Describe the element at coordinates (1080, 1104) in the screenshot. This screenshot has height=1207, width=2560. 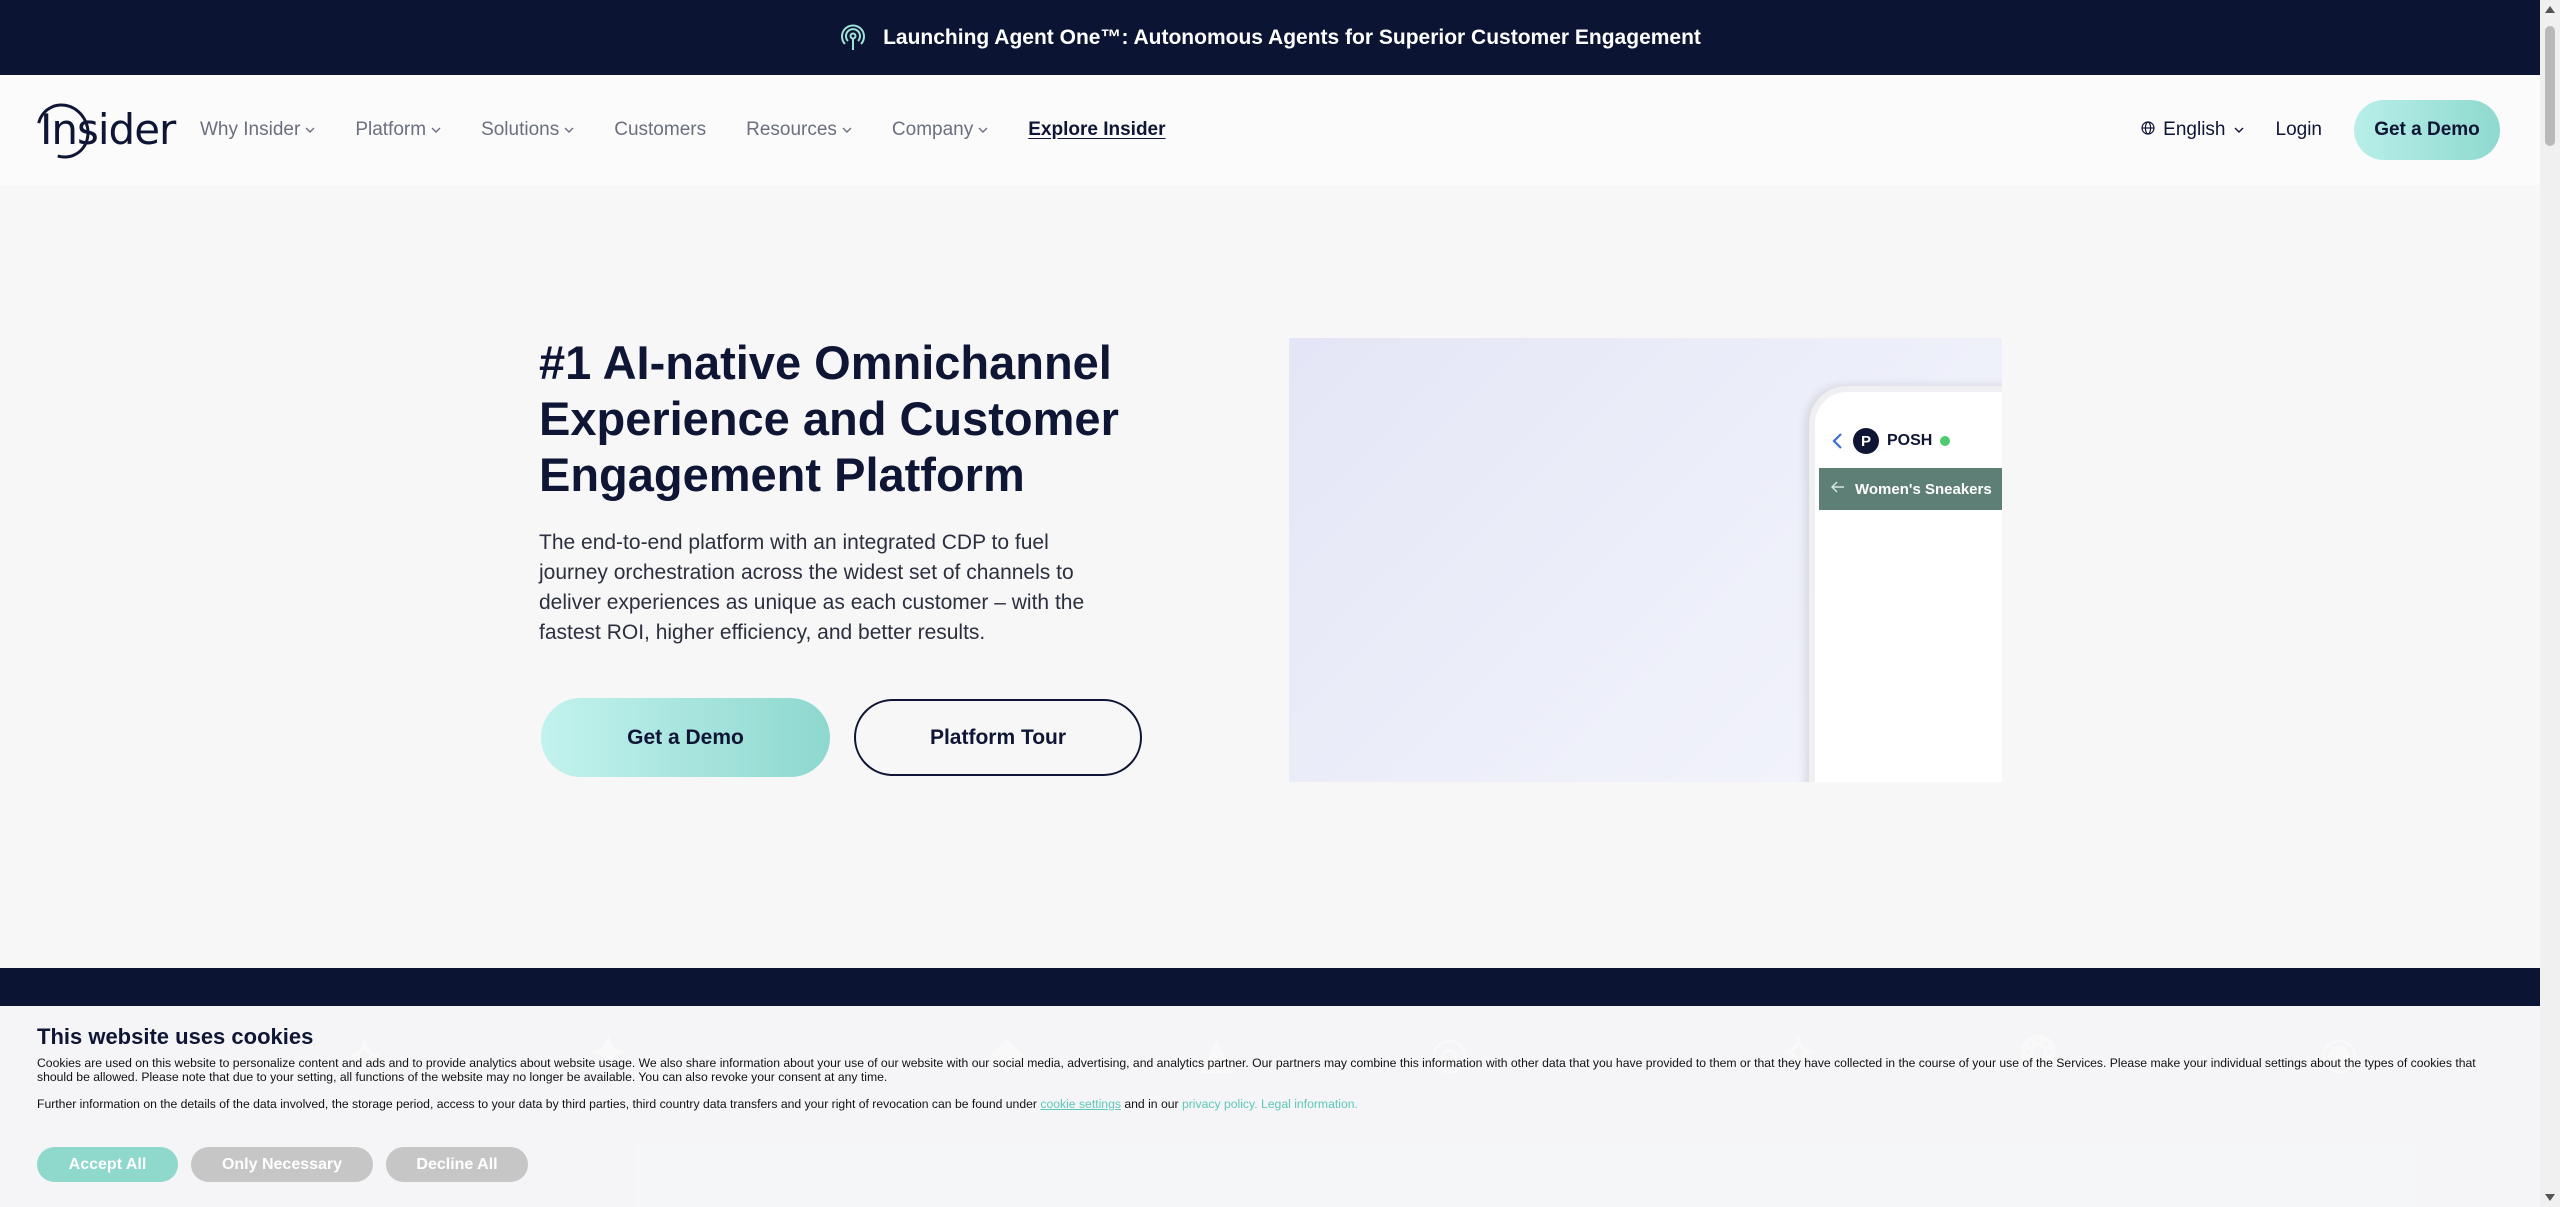
I see `cookie-settings-link: cookie settings` at that location.